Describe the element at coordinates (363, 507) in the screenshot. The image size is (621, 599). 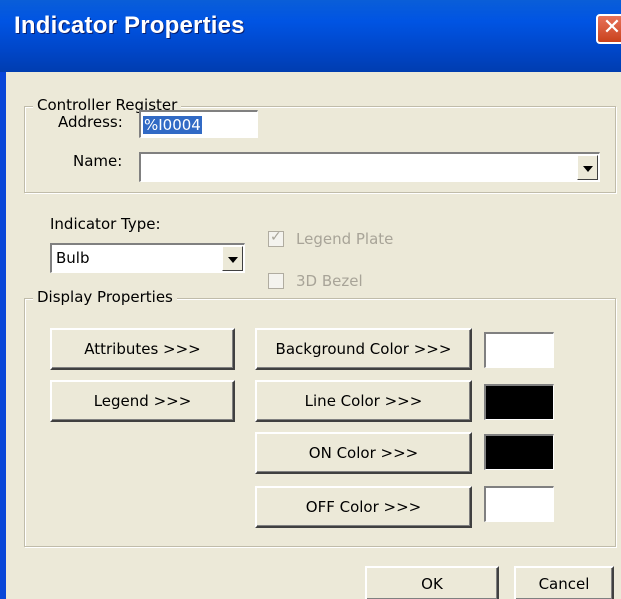
I see `off-color-button: OFF Color >>>` at that location.